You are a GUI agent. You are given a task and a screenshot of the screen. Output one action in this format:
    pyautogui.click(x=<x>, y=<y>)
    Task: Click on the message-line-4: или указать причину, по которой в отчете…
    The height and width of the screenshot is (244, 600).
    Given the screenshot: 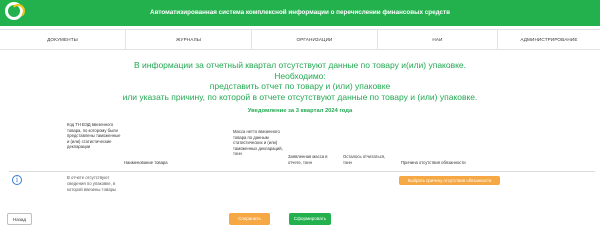 What is the action you would take?
    pyautogui.click(x=300, y=96)
    